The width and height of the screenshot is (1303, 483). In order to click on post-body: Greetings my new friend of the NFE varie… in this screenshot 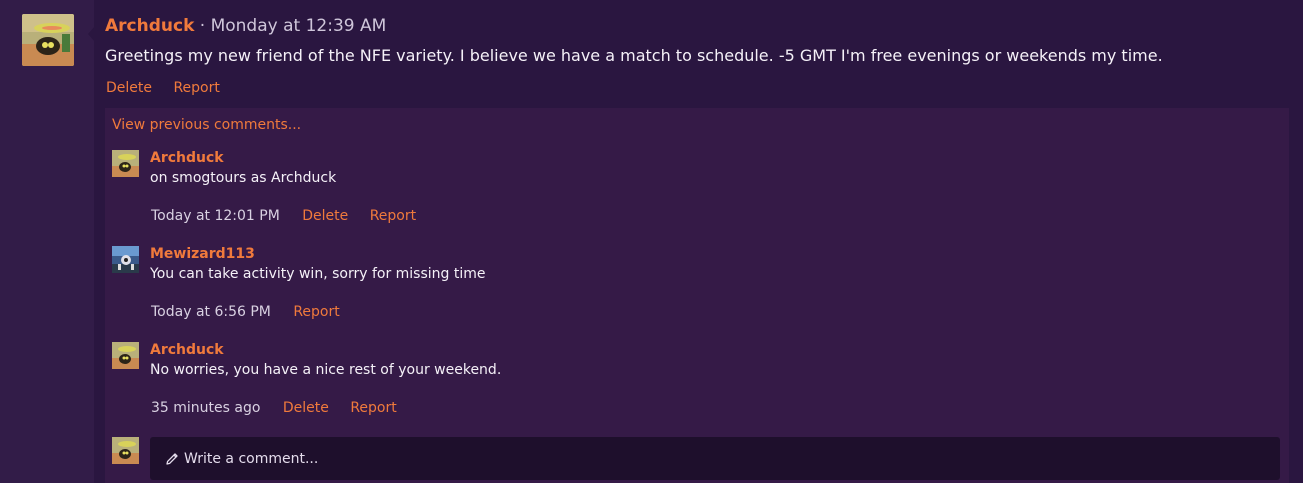, I will do `click(634, 55)`.